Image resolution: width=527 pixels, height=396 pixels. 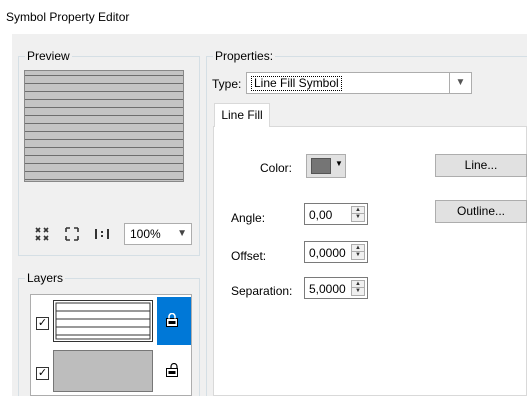 I want to click on layers-list: ✓ ✓, so click(x=111, y=345).